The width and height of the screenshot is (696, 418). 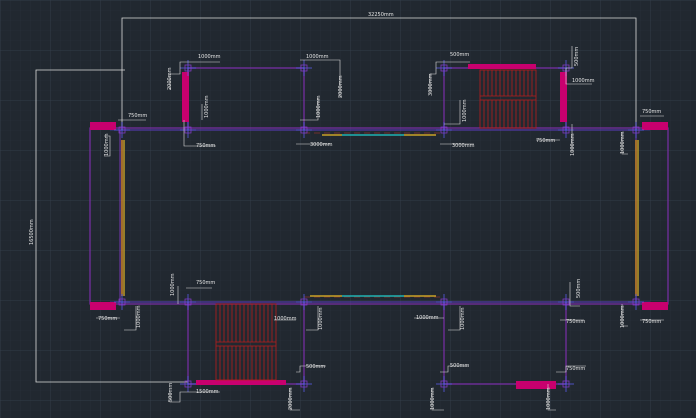 What do you see at coordinates (207, 392) in the screenshot?
I see `dim-label: 1500mm` at bounding box center [207, 392].